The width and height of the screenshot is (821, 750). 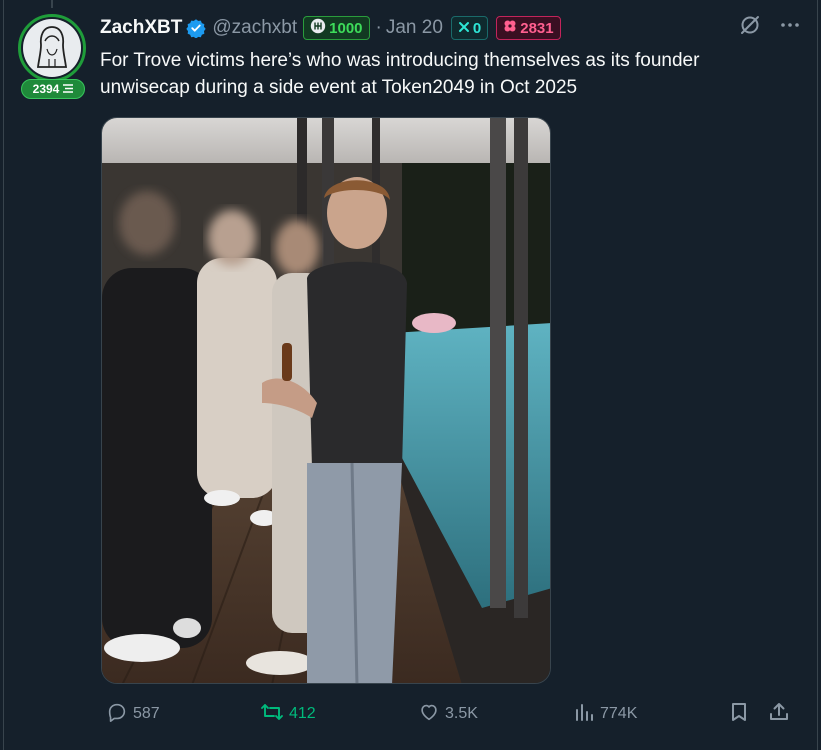 I want to click on more-options-icon, so click(x=790, y=28).